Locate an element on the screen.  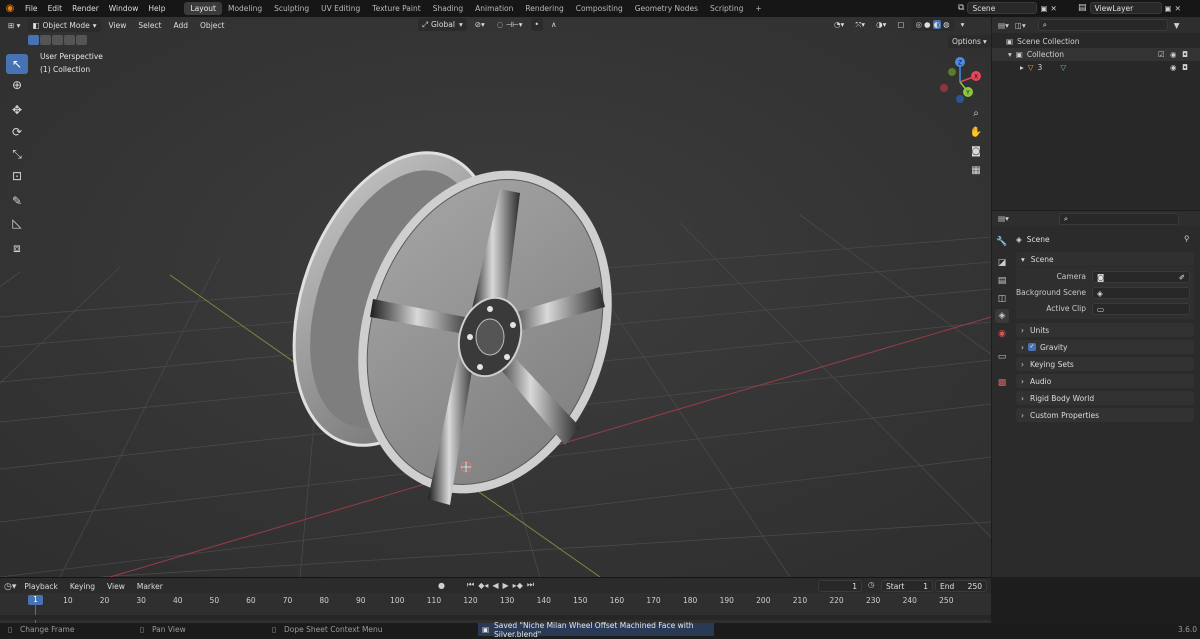
timeline-scrollbar is located at coordinates (495, 617).